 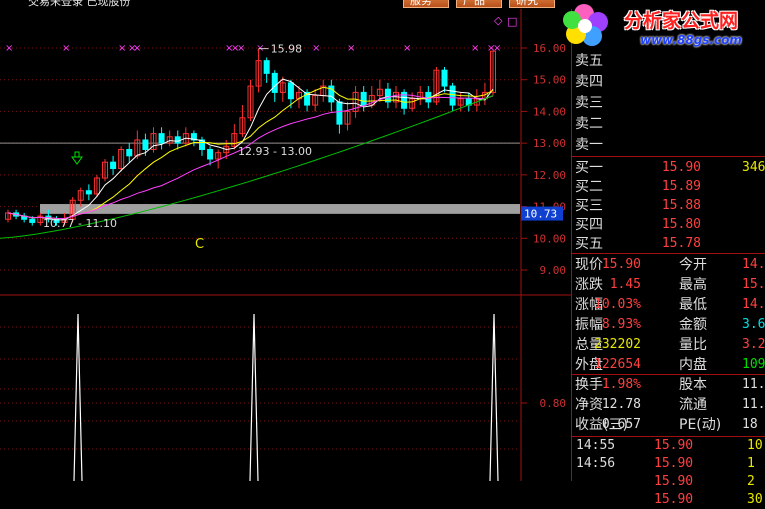 What do you see at coordinates (275, 151) in the screenshot?
I see `band-upper-label: 12.93 - 13.00` at bounding box center [275, 151].